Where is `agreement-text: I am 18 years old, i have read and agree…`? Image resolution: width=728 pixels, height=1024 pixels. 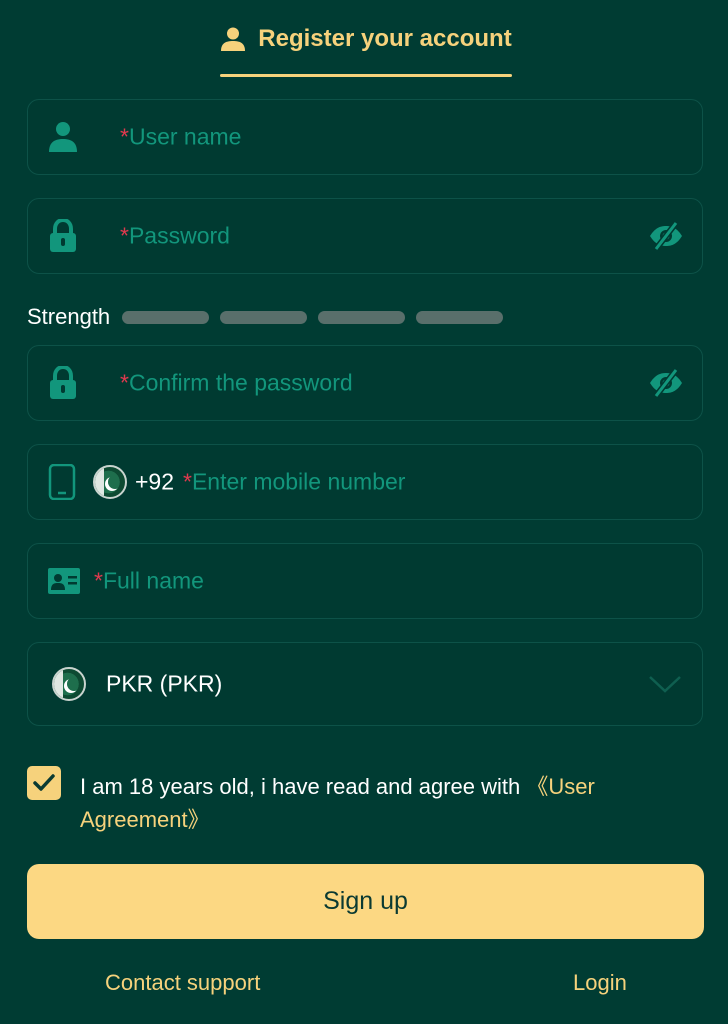
agreement-text: I am 18 years old, i have read and agree… is located at coordinates (360, 803).